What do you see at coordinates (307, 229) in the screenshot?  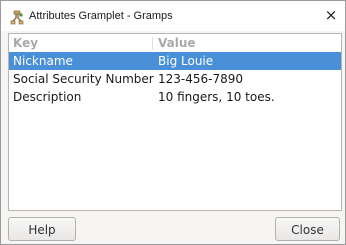 I see `close-button: Close` at bounding box center [307, 229].